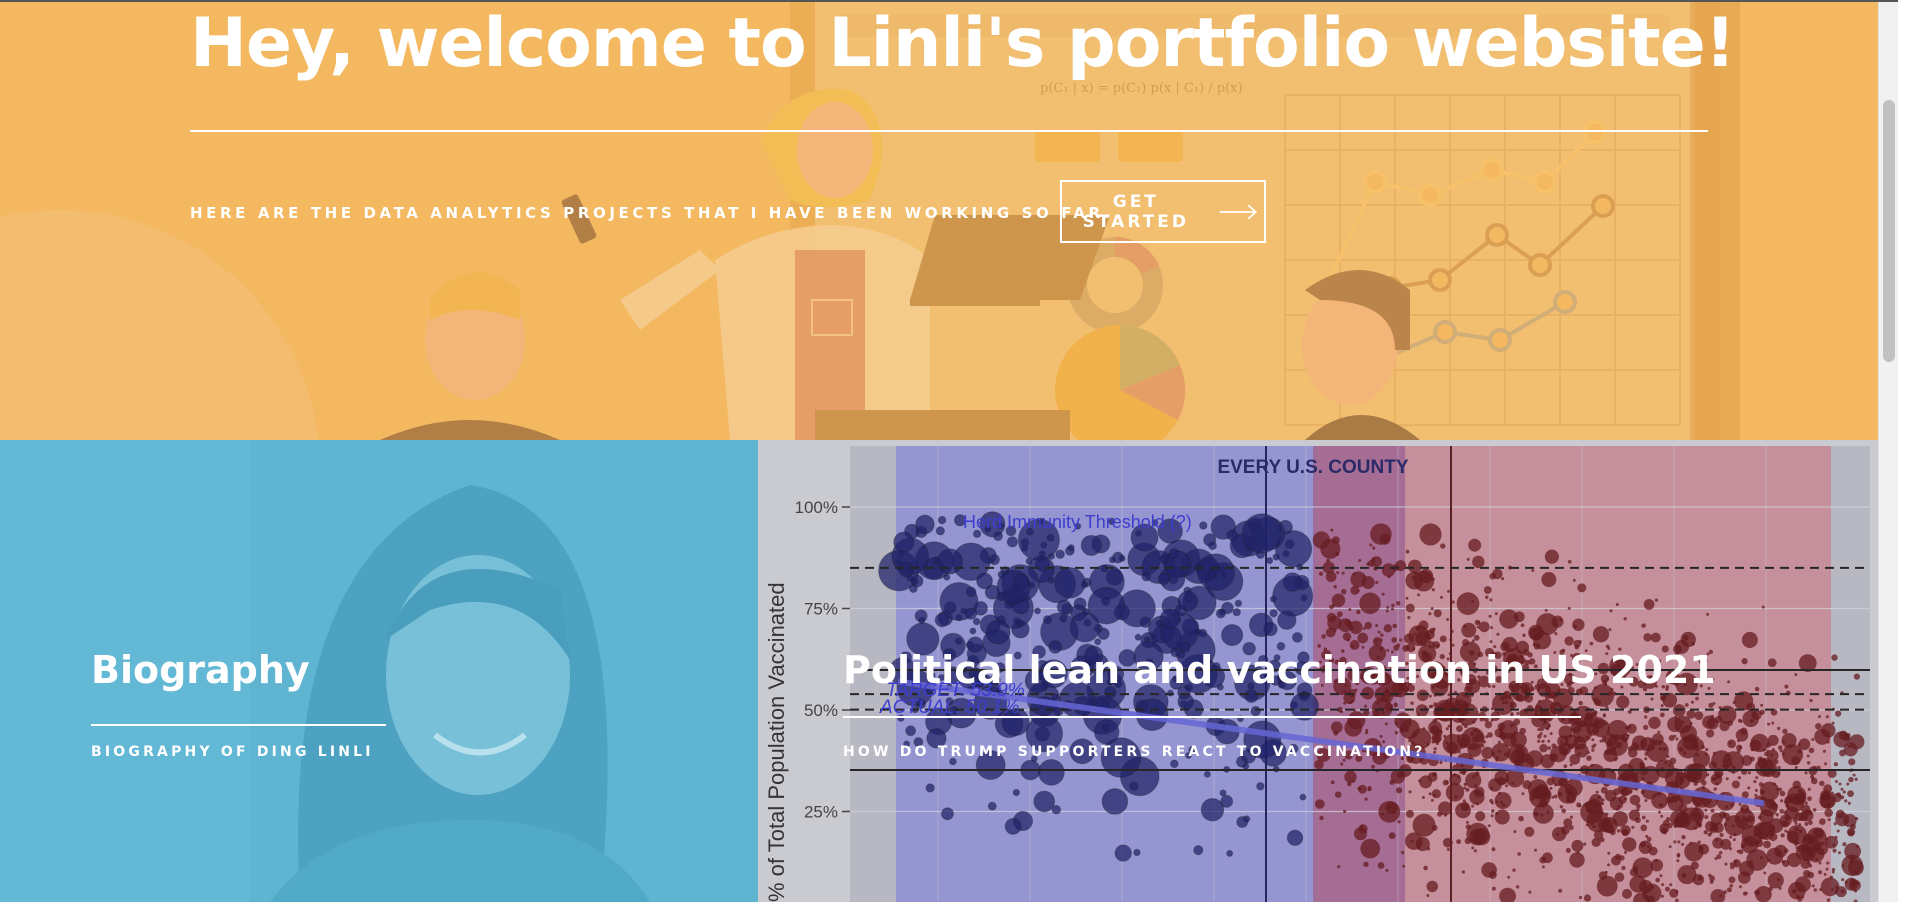 The image size is (1918, 902). What do you see at coordinates (232, 752) in the screenshot?
I see `biography-subtitle: BIOGRAPHY OF DING LINLI` at bounding box center [232, 752].